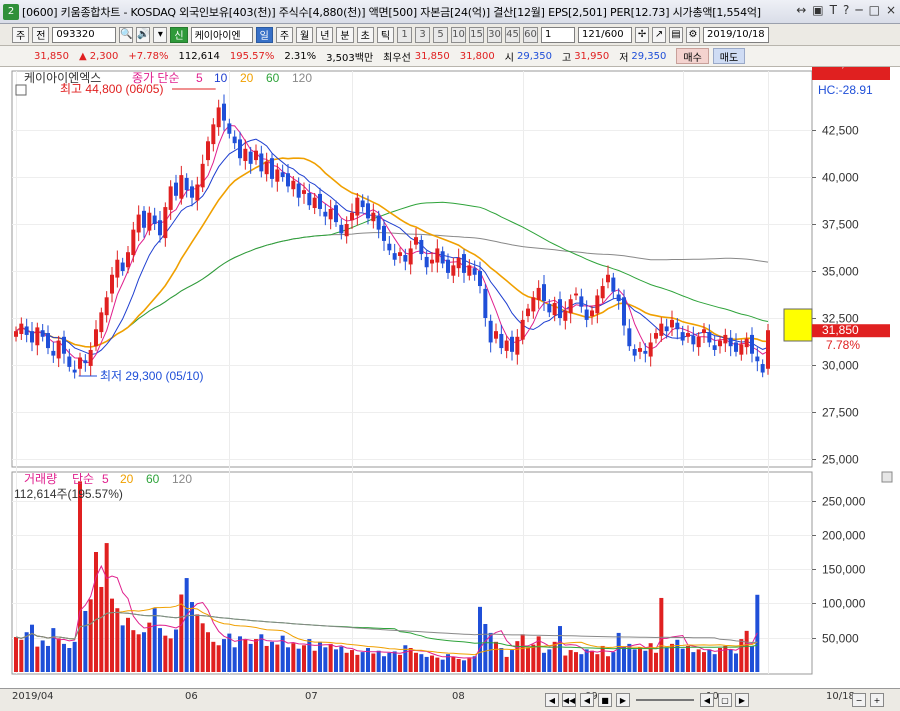 This screenshot has width=900, height=711. I want to click on interval-3-button: 3, so click(423, 34).